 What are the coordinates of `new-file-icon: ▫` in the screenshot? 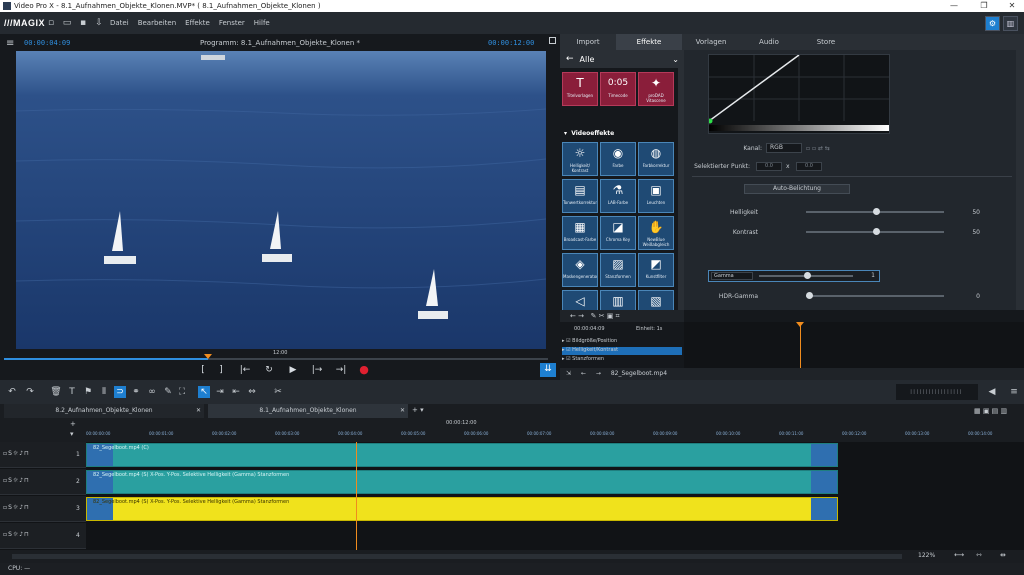 It's located at (51, 23).